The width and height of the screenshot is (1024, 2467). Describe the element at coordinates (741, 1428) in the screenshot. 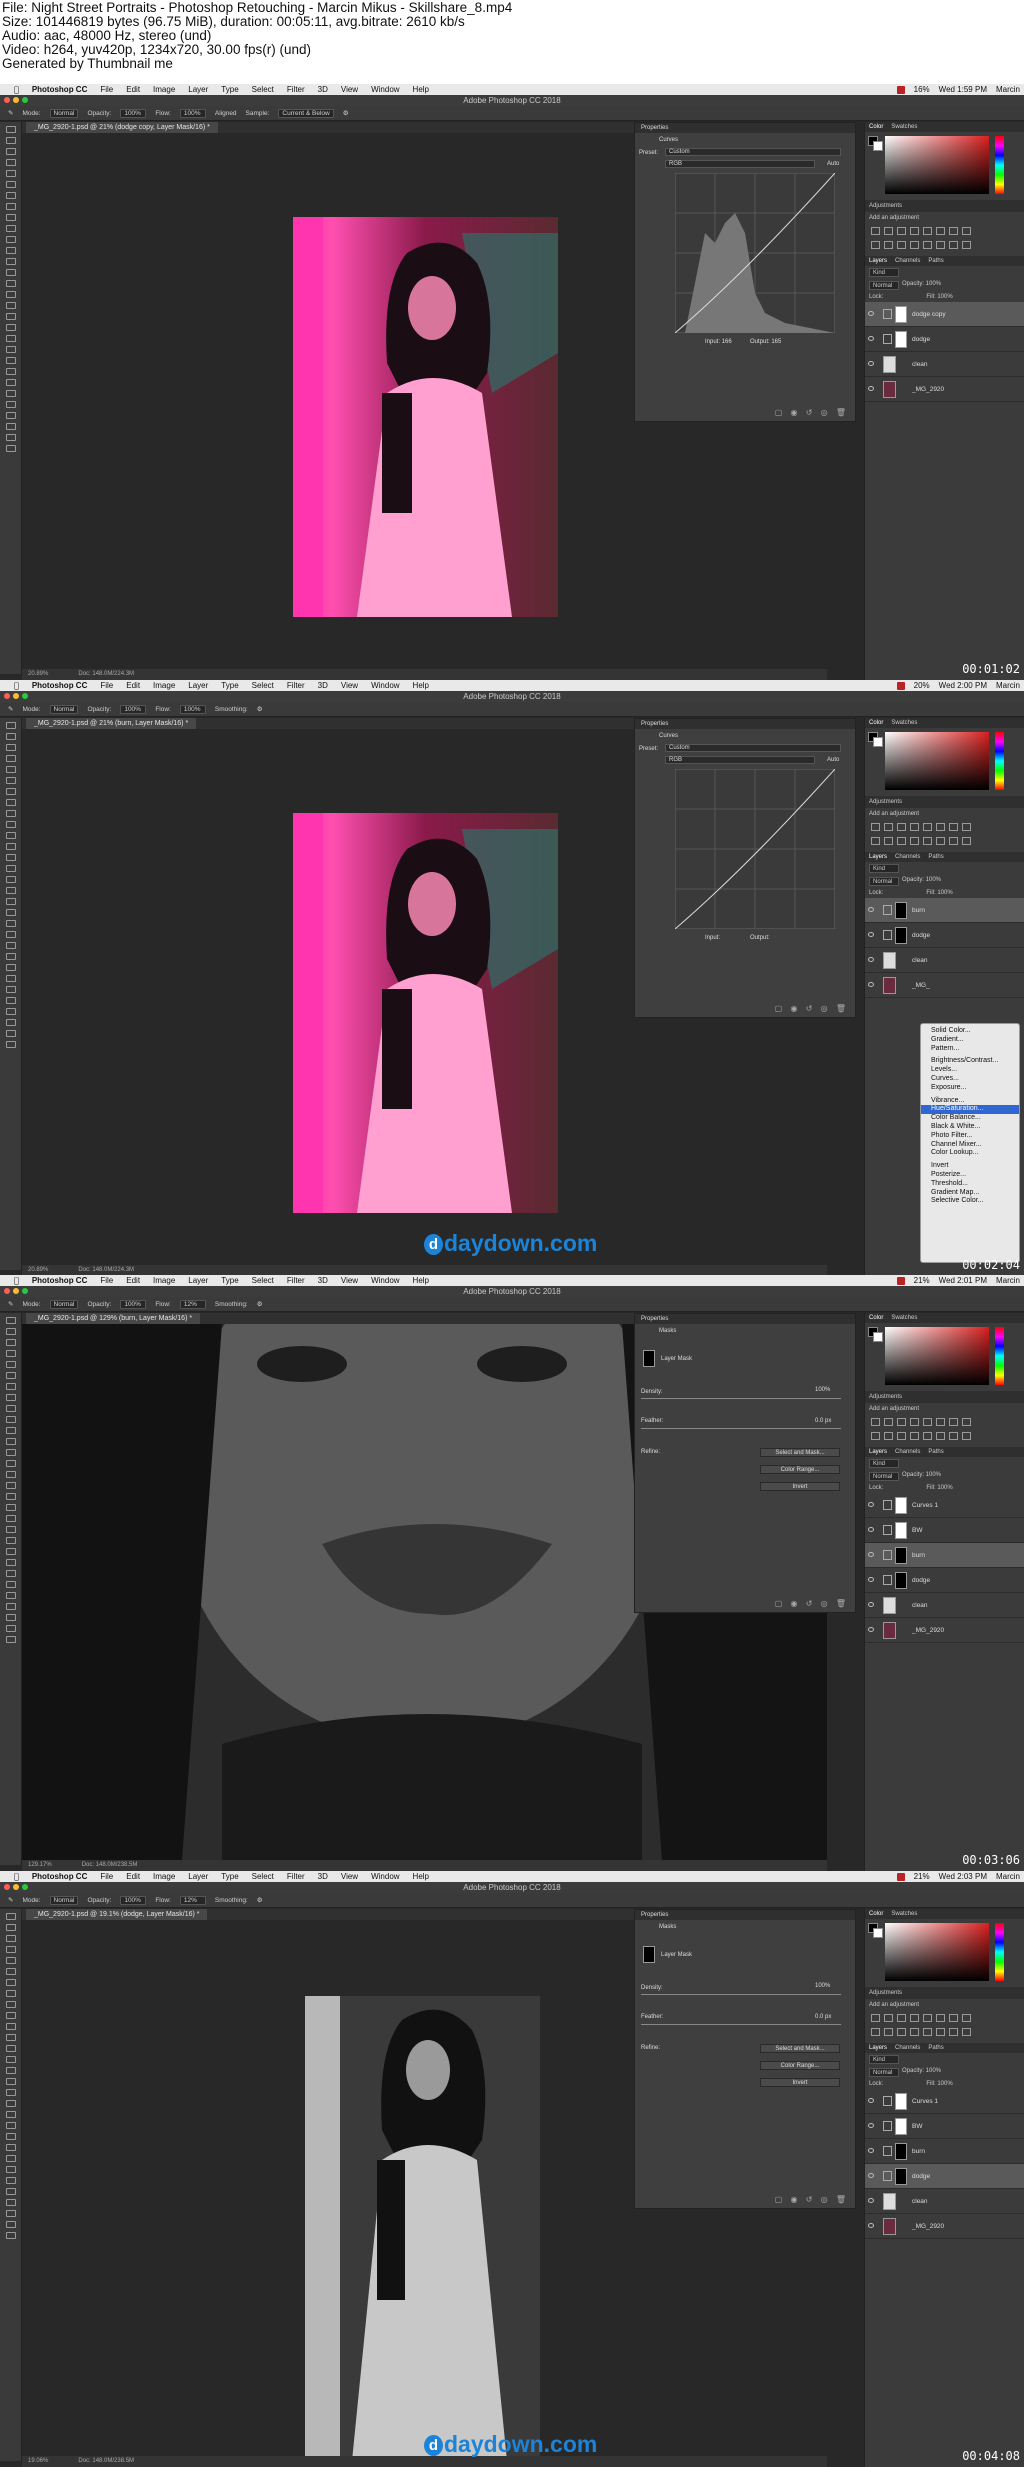

I see `feather-slider` at that location.